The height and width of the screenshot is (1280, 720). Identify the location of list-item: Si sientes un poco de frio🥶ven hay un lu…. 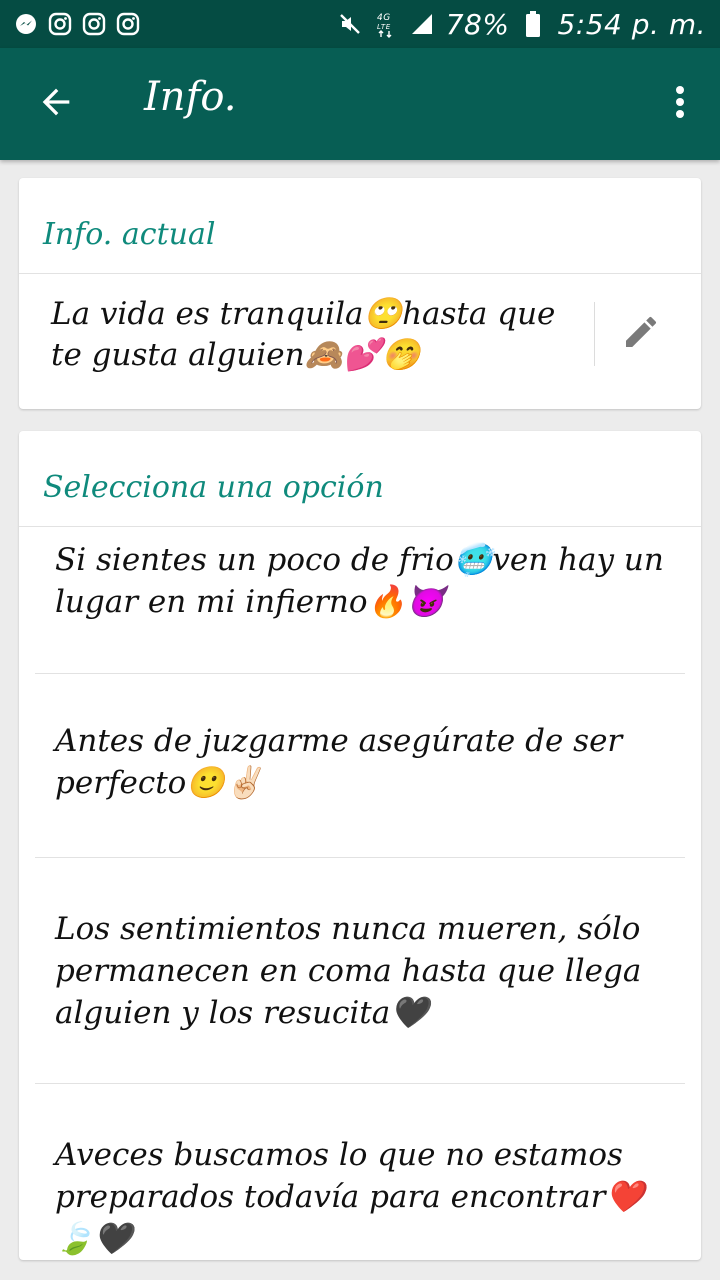
(360, 600).